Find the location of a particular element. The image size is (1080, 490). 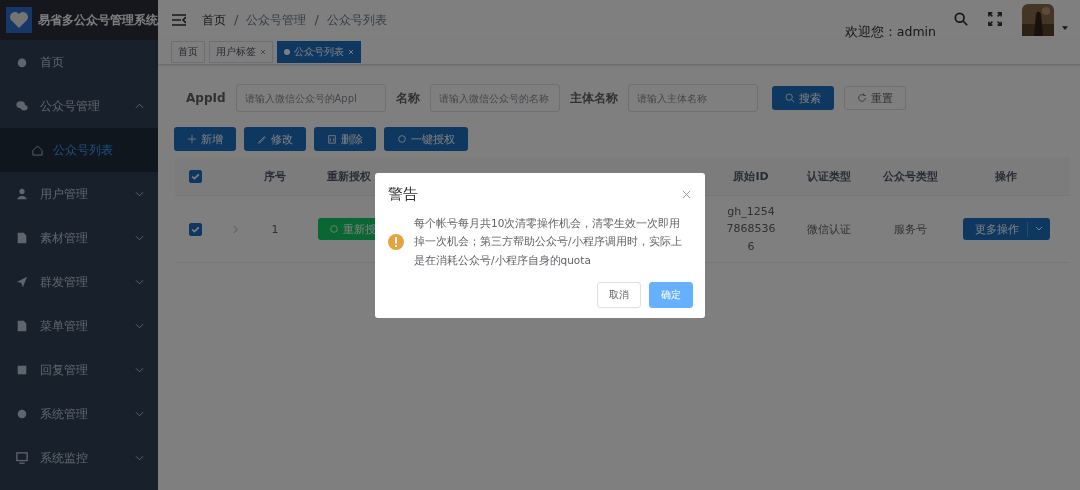

sidebar-item: 系统管理 is located at coordinates (79, 414).